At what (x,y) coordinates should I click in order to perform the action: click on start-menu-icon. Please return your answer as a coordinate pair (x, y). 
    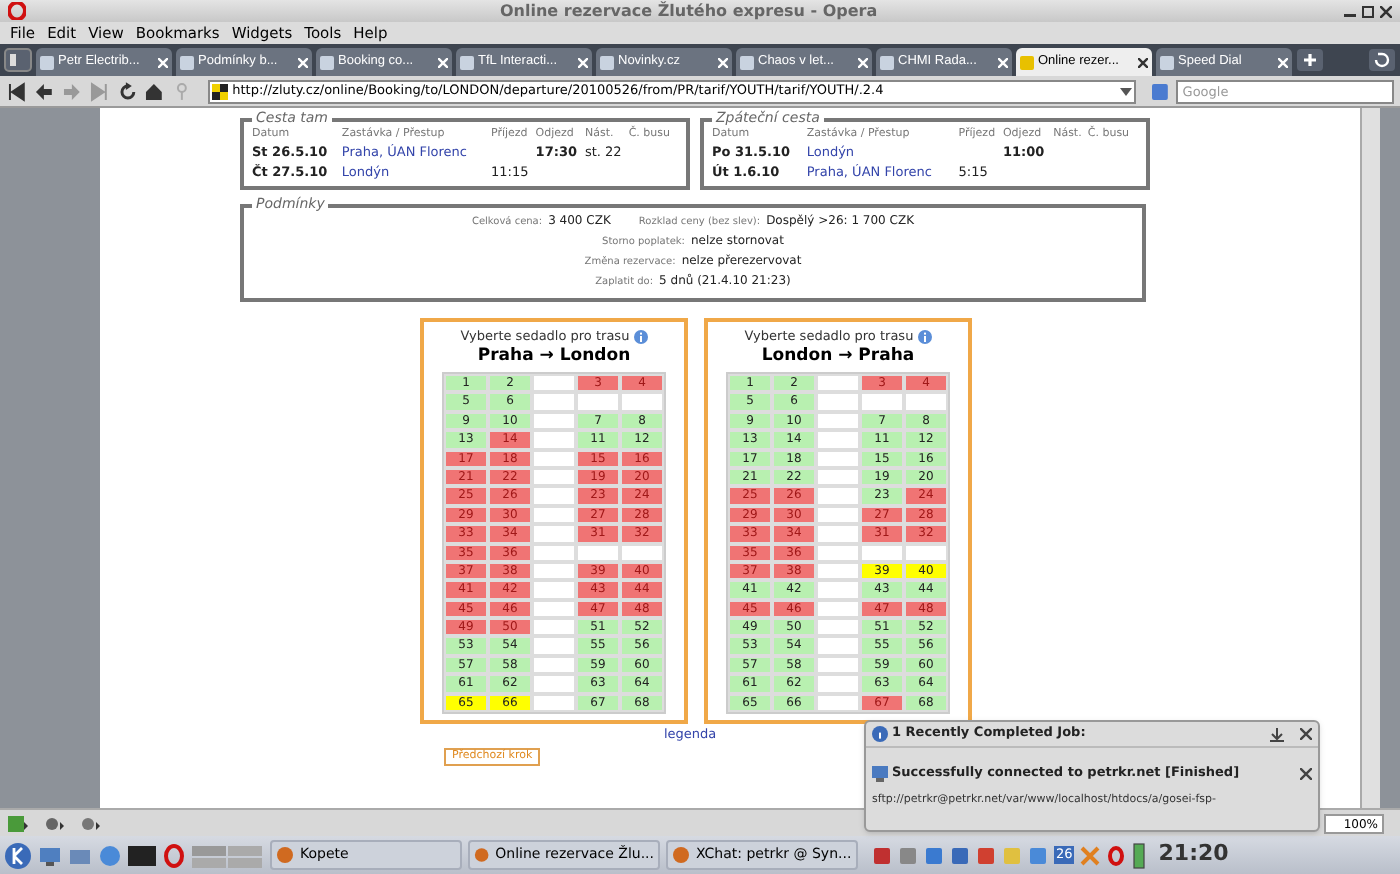
    Looking at the image, I should click on (18, 855).